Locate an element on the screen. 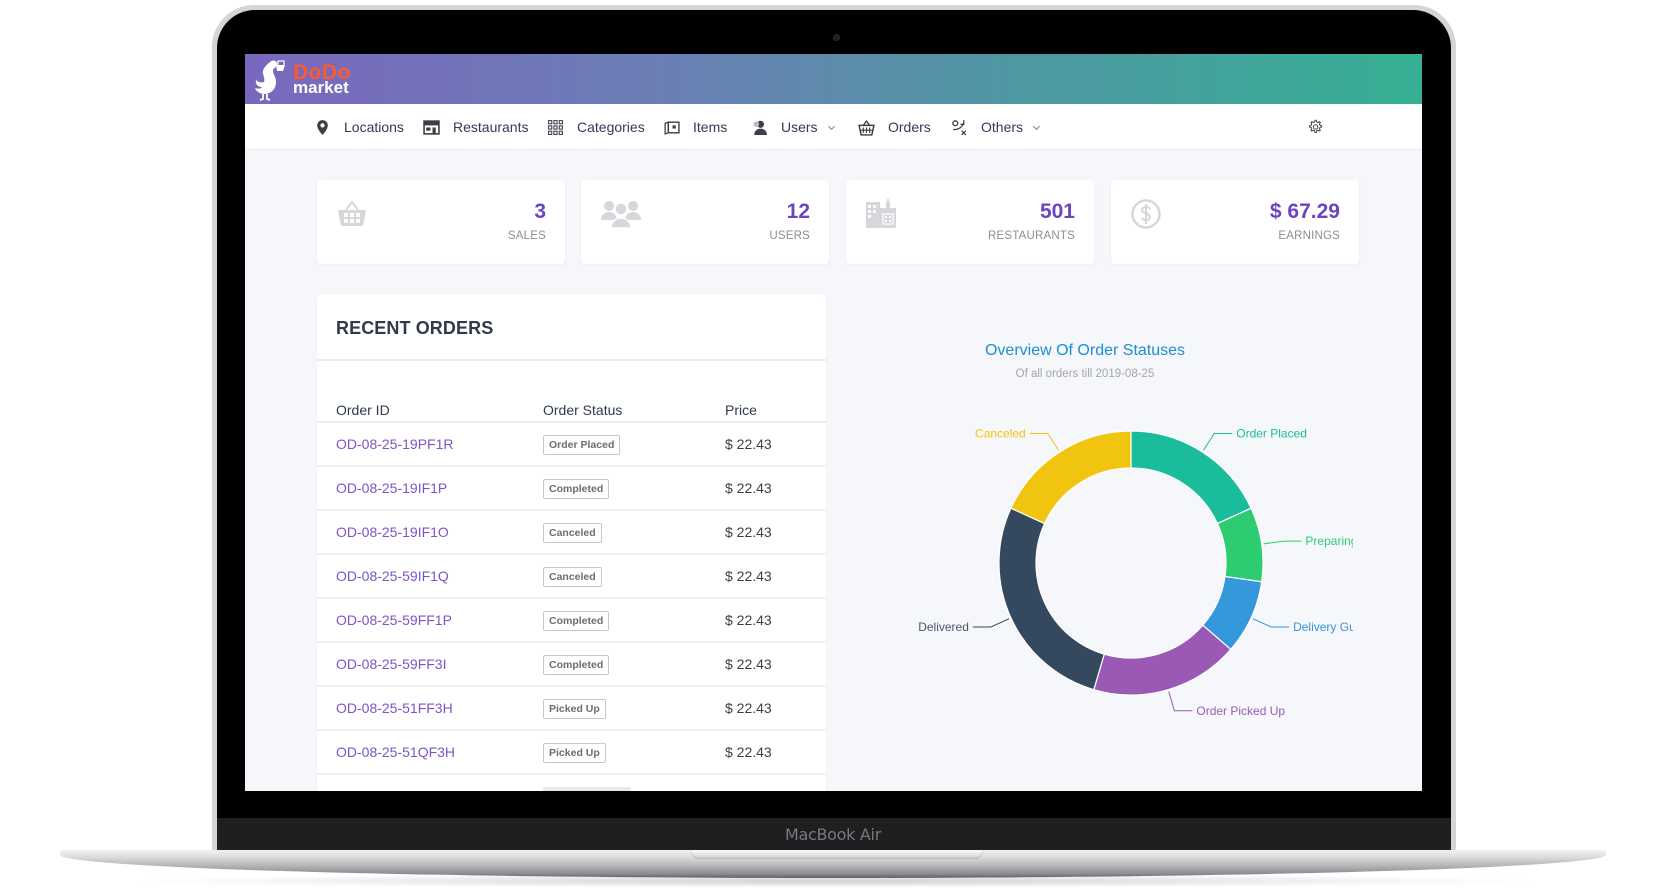 Image resolution: width=1666 pixels, height=896 pixels. laptop-notch is located at coordinates (837, 854).